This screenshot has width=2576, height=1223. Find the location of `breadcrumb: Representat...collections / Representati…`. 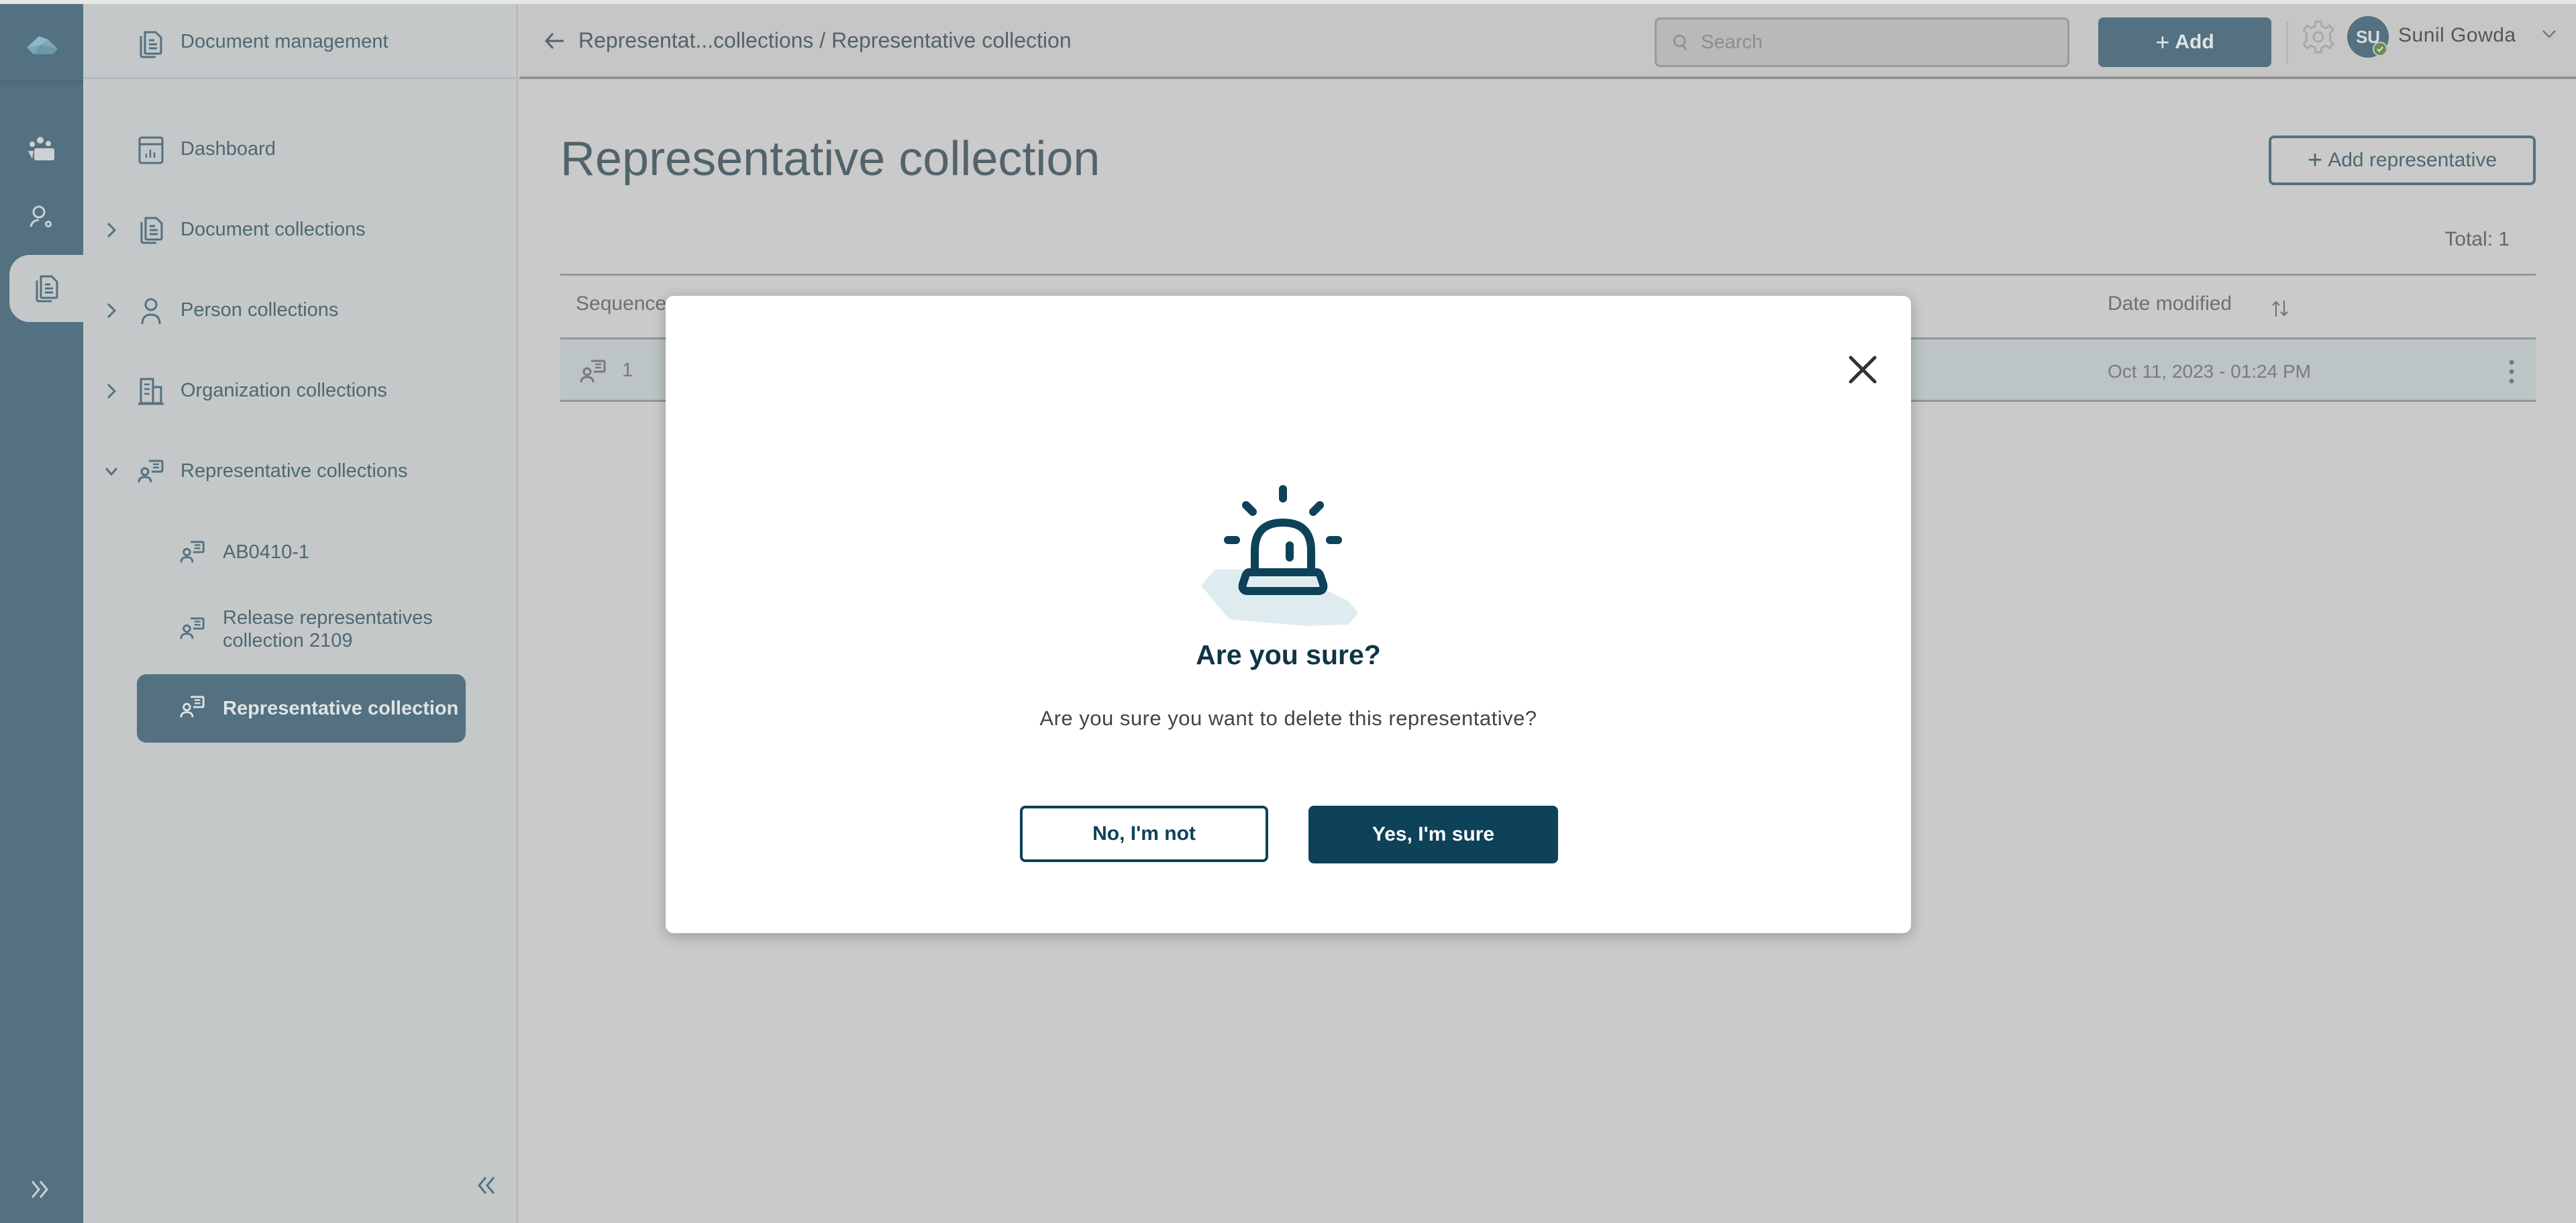

breadcrumb: Representat...collections / Representati… is located at coordinates (825, 40).